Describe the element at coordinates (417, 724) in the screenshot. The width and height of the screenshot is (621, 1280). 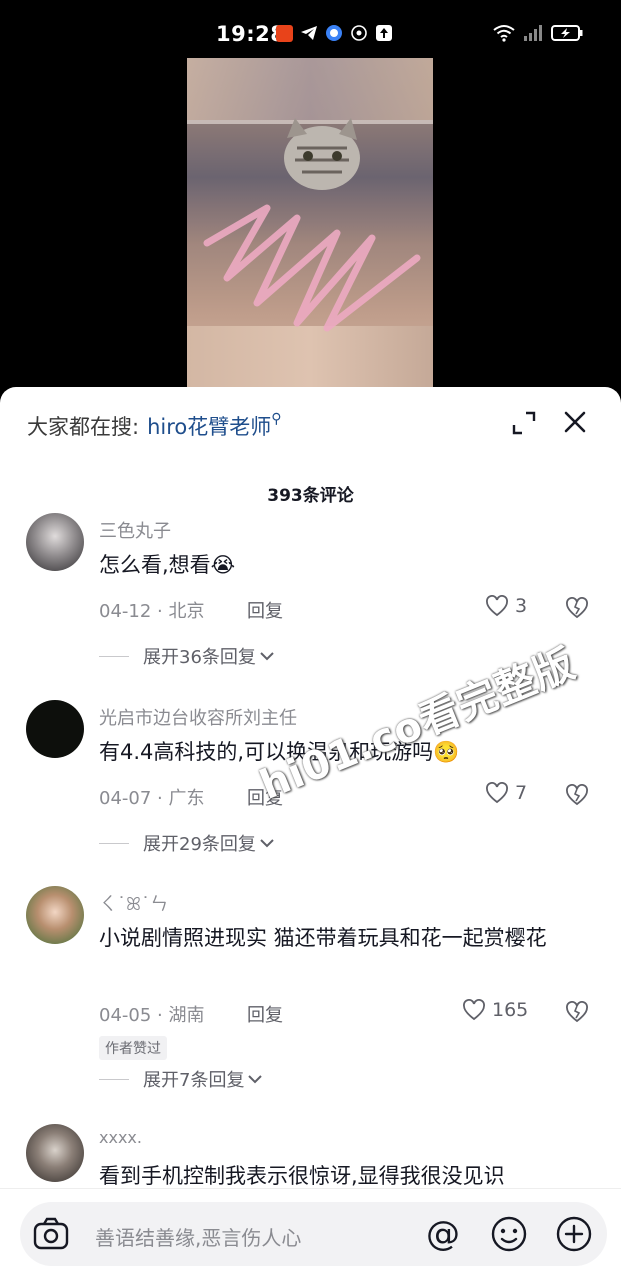
I see `watermark: hi01.co看完整版` at that location.